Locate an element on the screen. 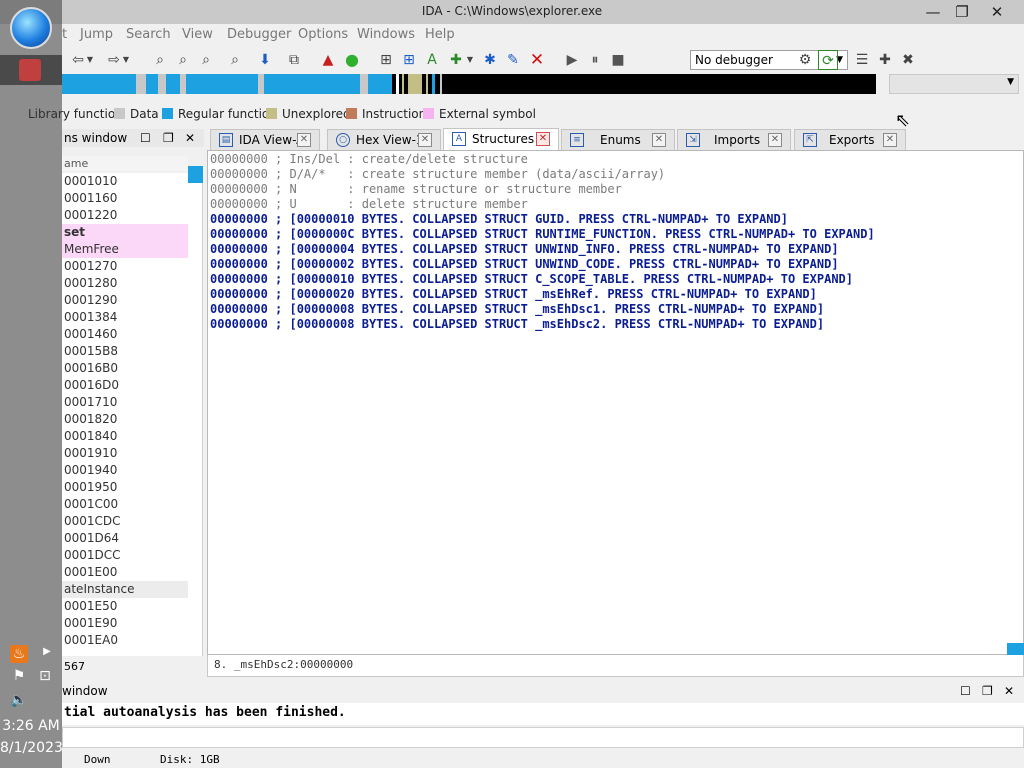  function-list-item: 00015B8 is located at coordinates (125, 351).